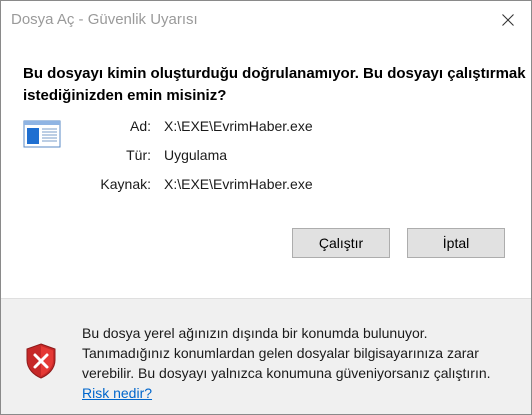 This screenshot has width=532, height=415. I want to click on cancel-button: İptal, so click(456, 243).